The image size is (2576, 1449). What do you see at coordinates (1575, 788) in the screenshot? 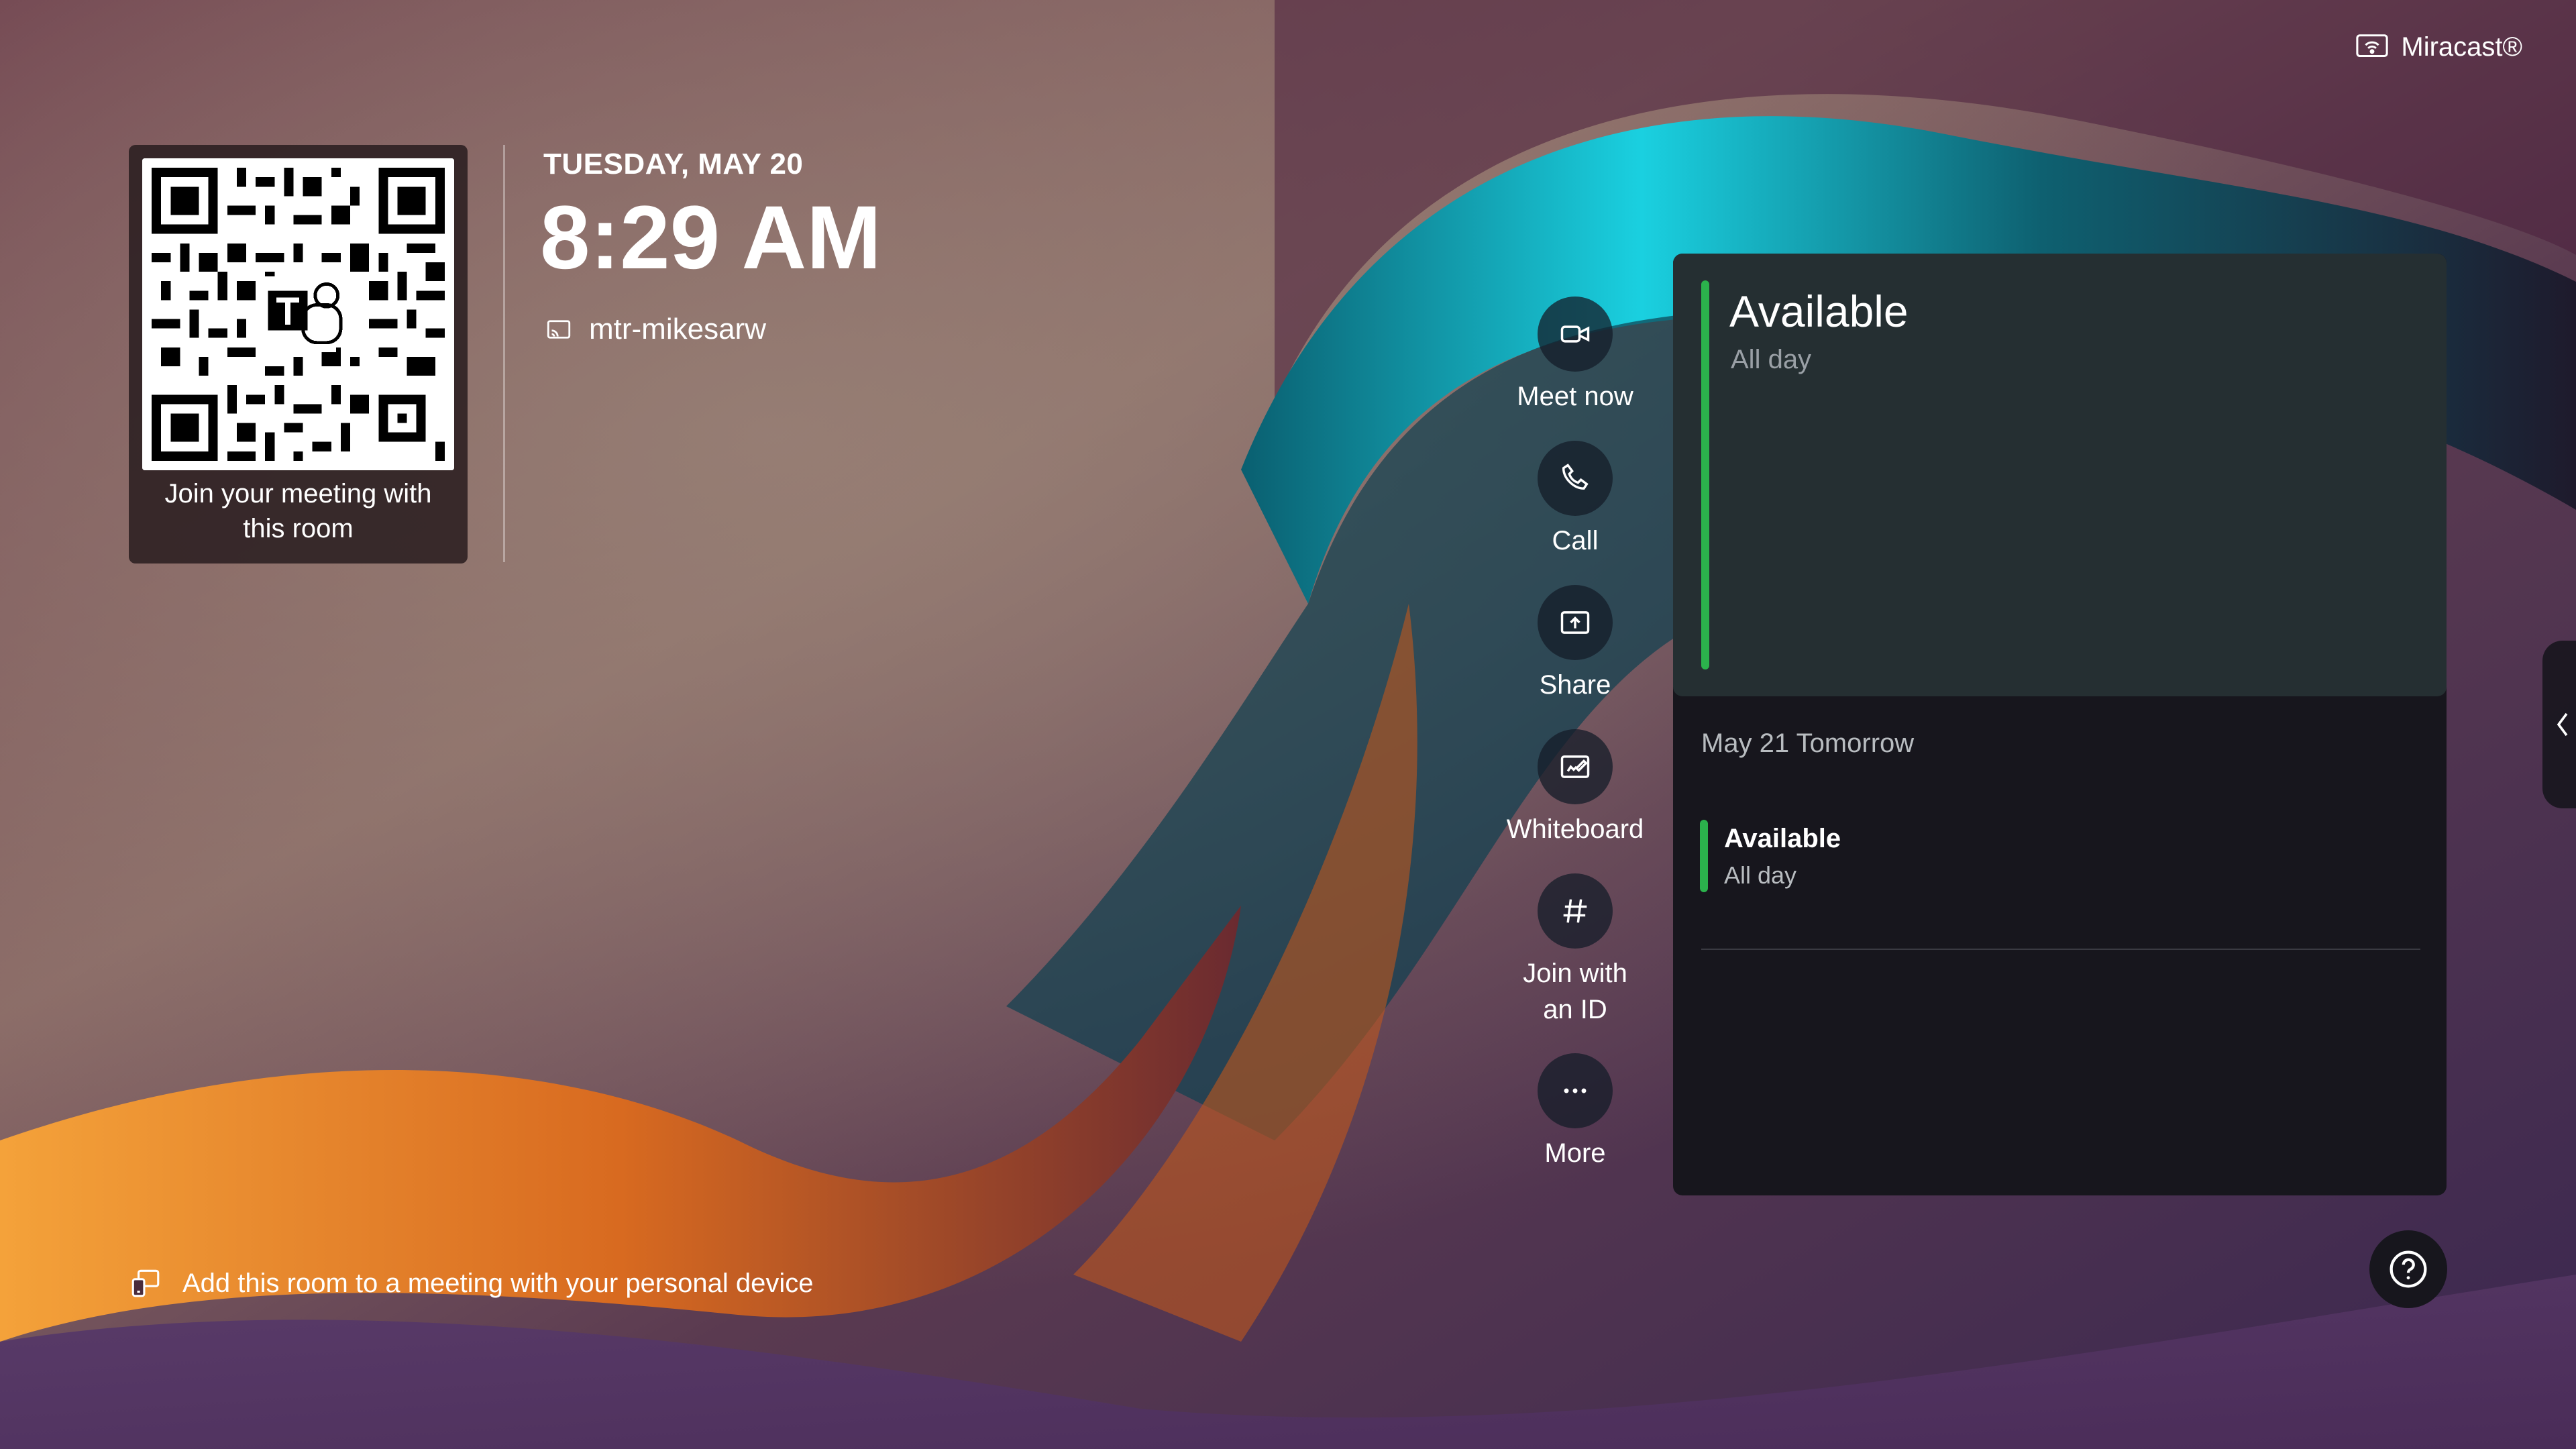
I see `whiteboard-button: Whiteboard` at bounding box center [1575, 788].